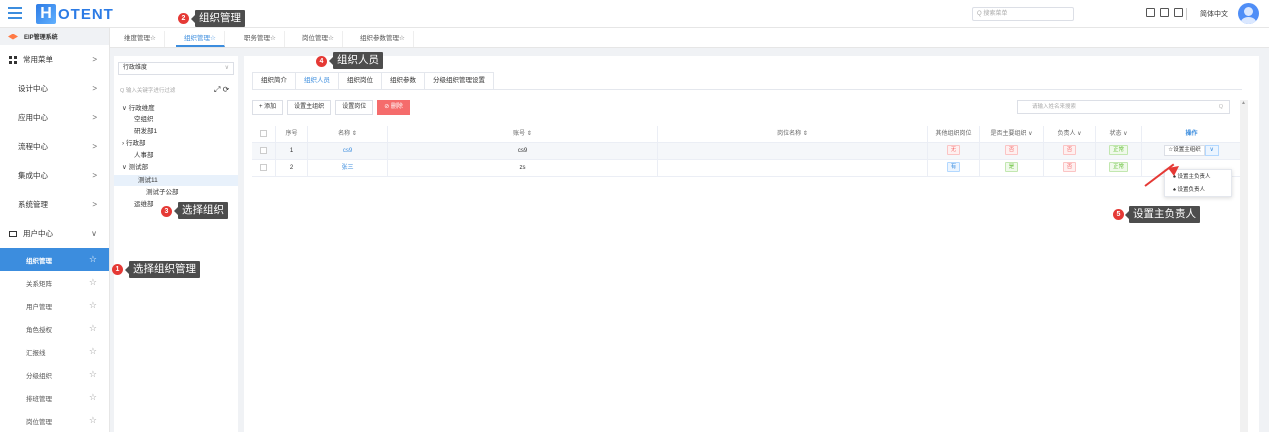 This screenshot has height=432, width=1269. Describe the element at coordinates (383, 39) in the screenshot. I see `tab-org-params: 组织参数管理☆` at that location.